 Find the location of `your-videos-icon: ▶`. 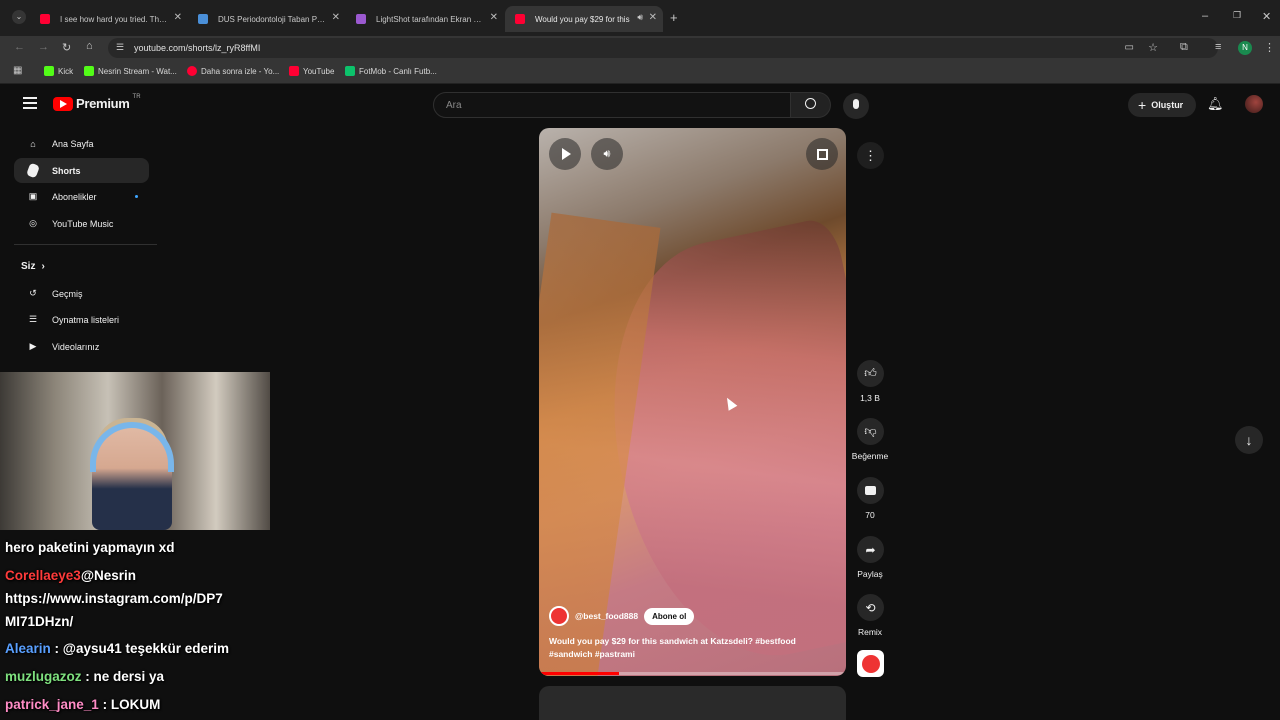

your-videos-icon: ▶ is located at coordinates (33, 346).